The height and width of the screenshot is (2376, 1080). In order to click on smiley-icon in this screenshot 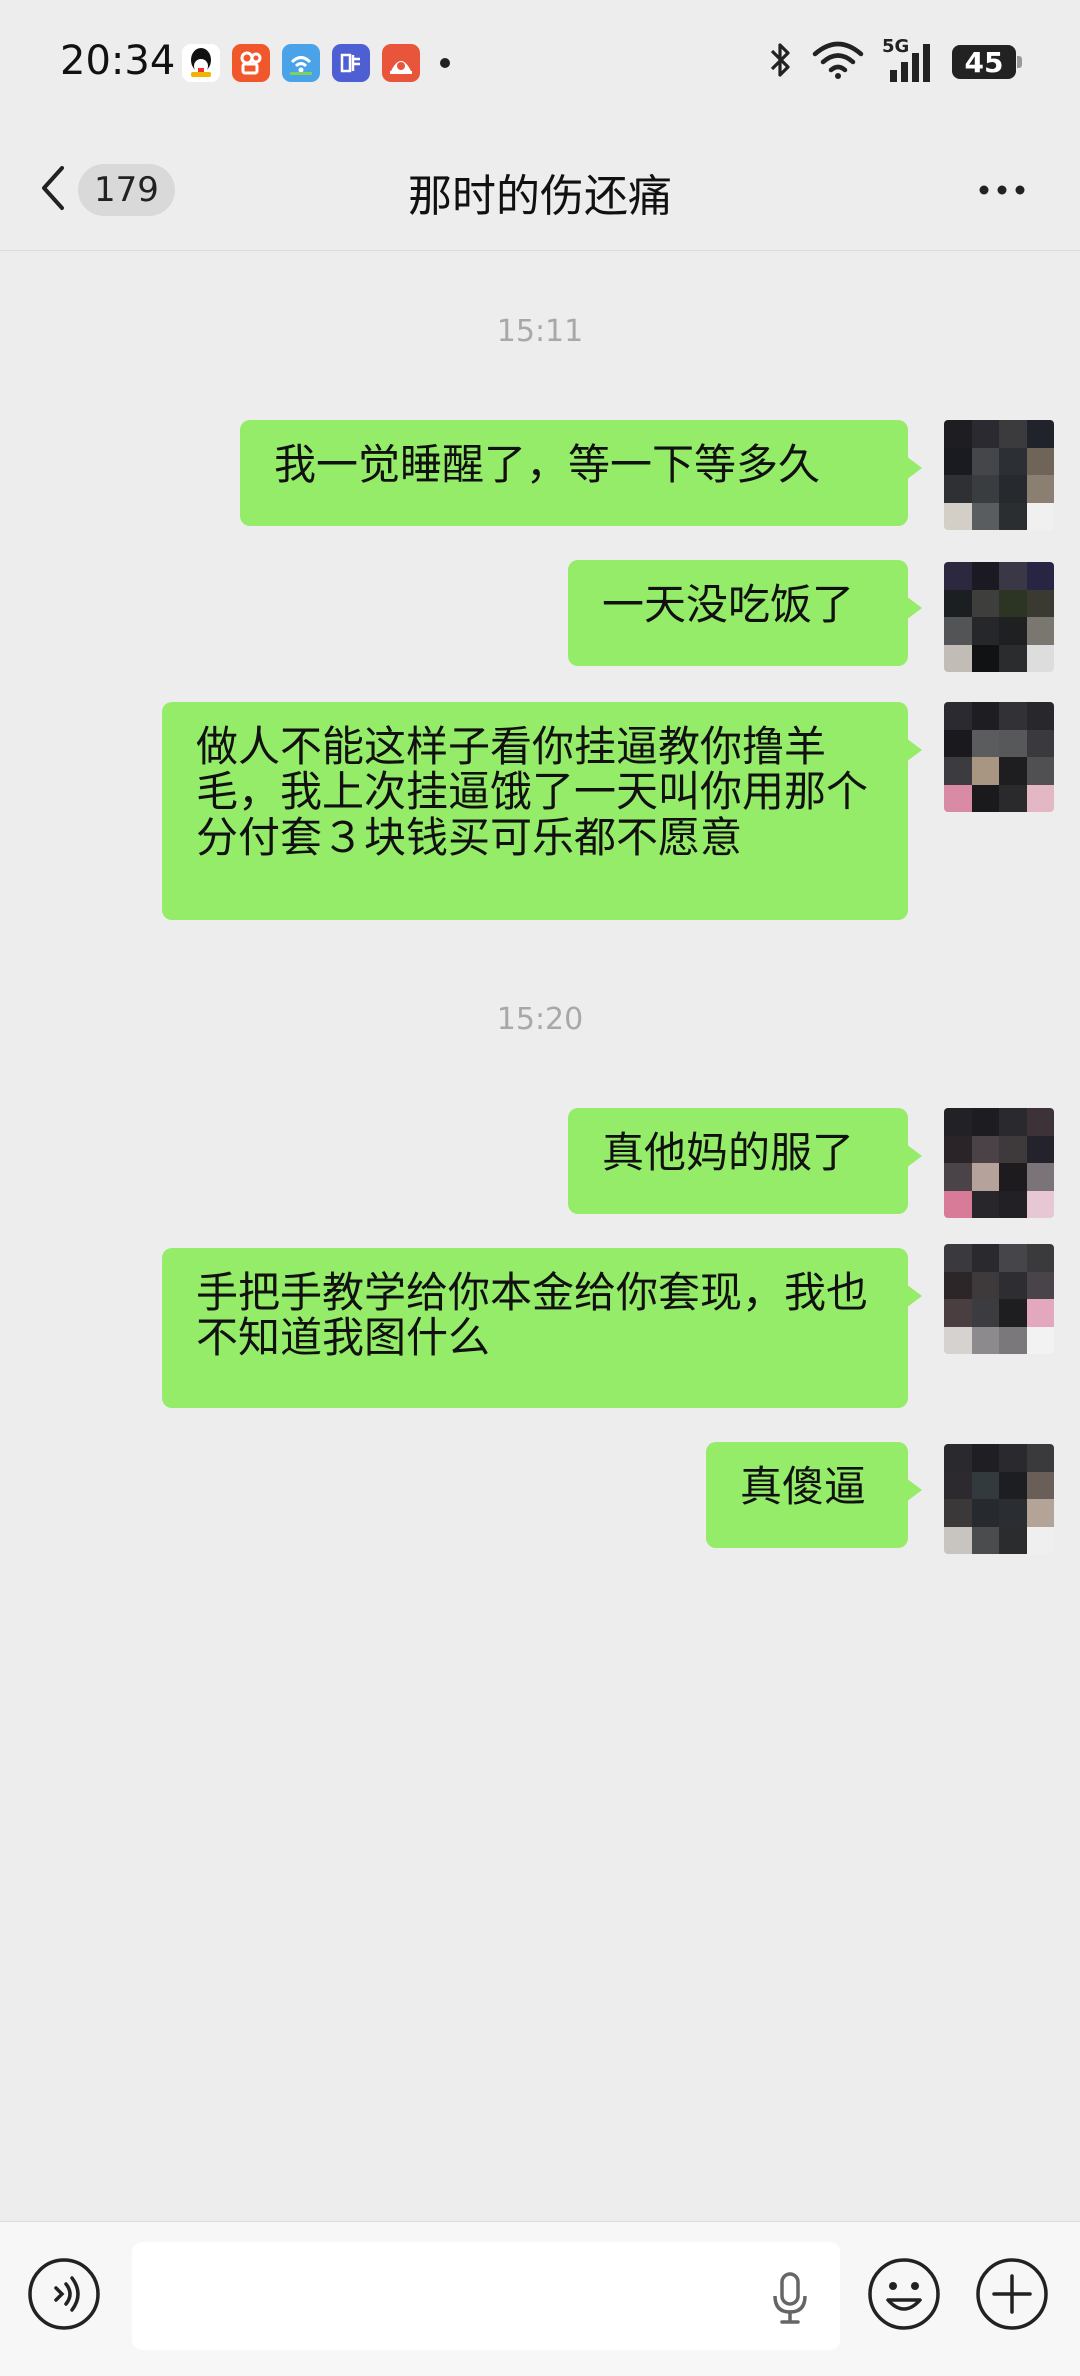, I will do `click(904, 2297)`.